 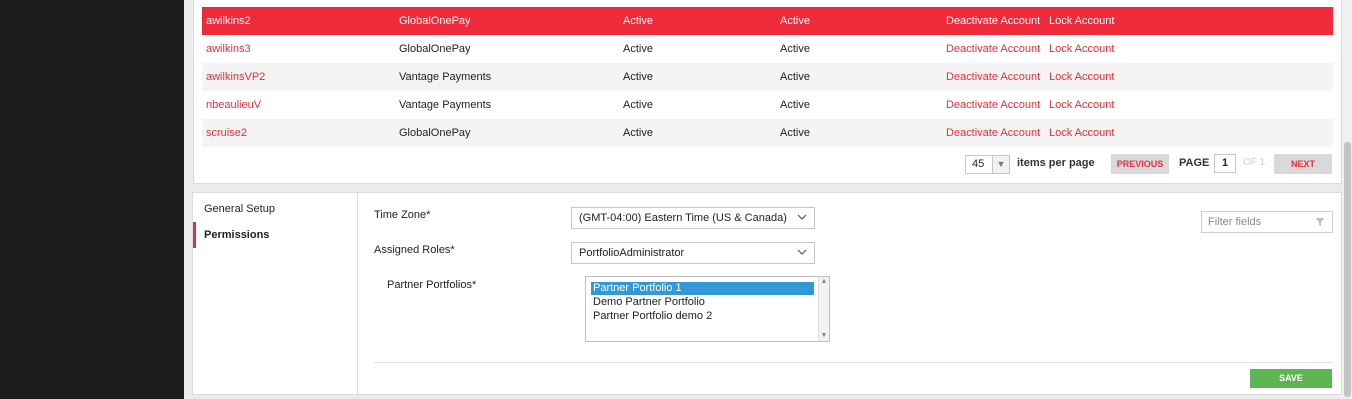 What do you see at coordinates (824, 336) in the screenshot?
I see `scroll-down-icon: ▼` at bounding box center [824, 336].